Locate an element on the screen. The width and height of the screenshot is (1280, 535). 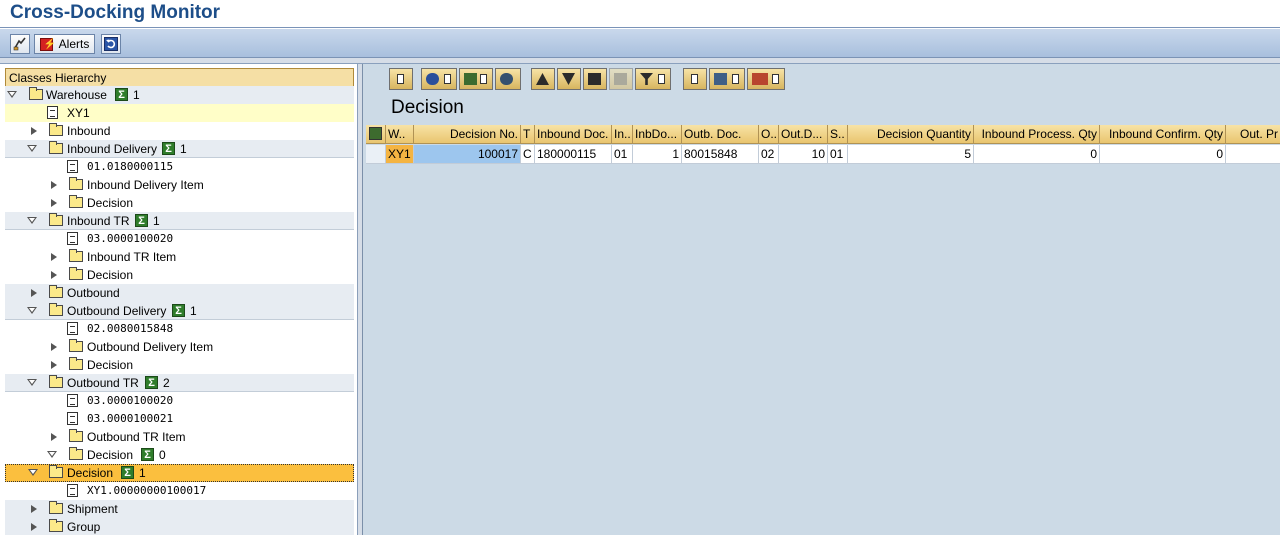
tree-node-inbound-delivery: Inbound Delivery Σ 1 is located at coordinates (179, 149).